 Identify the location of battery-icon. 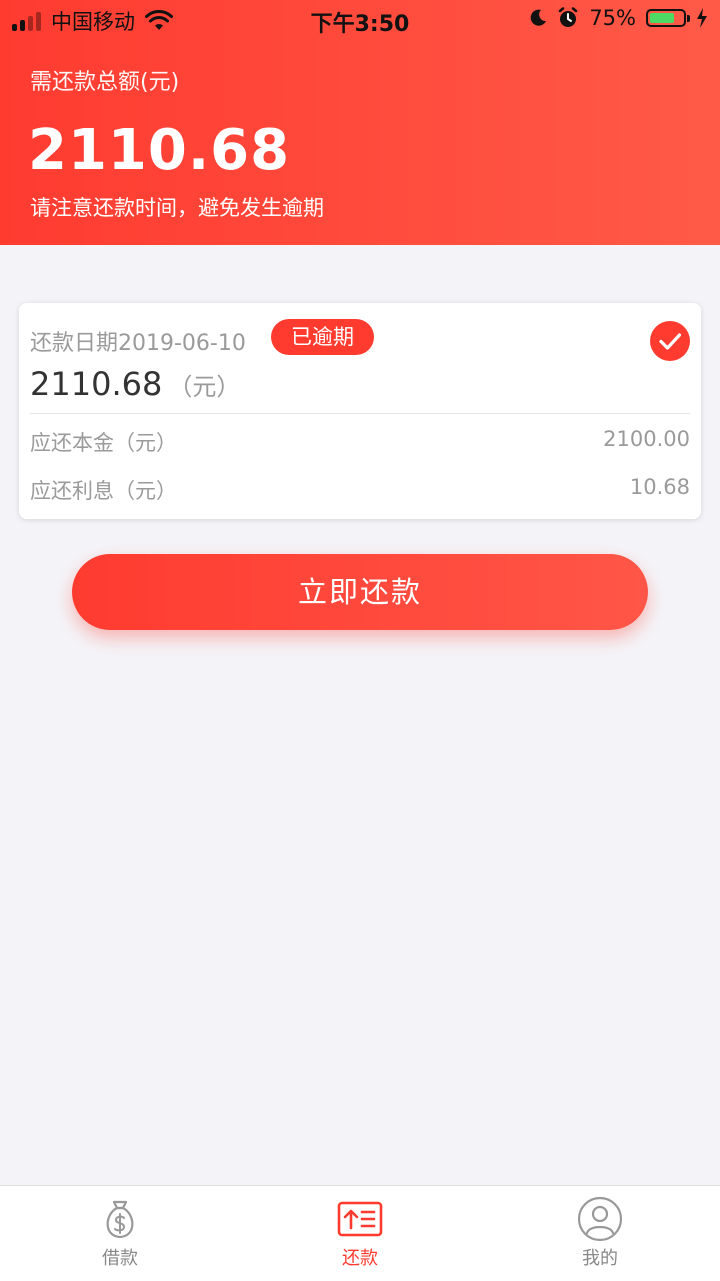
(668, 18).